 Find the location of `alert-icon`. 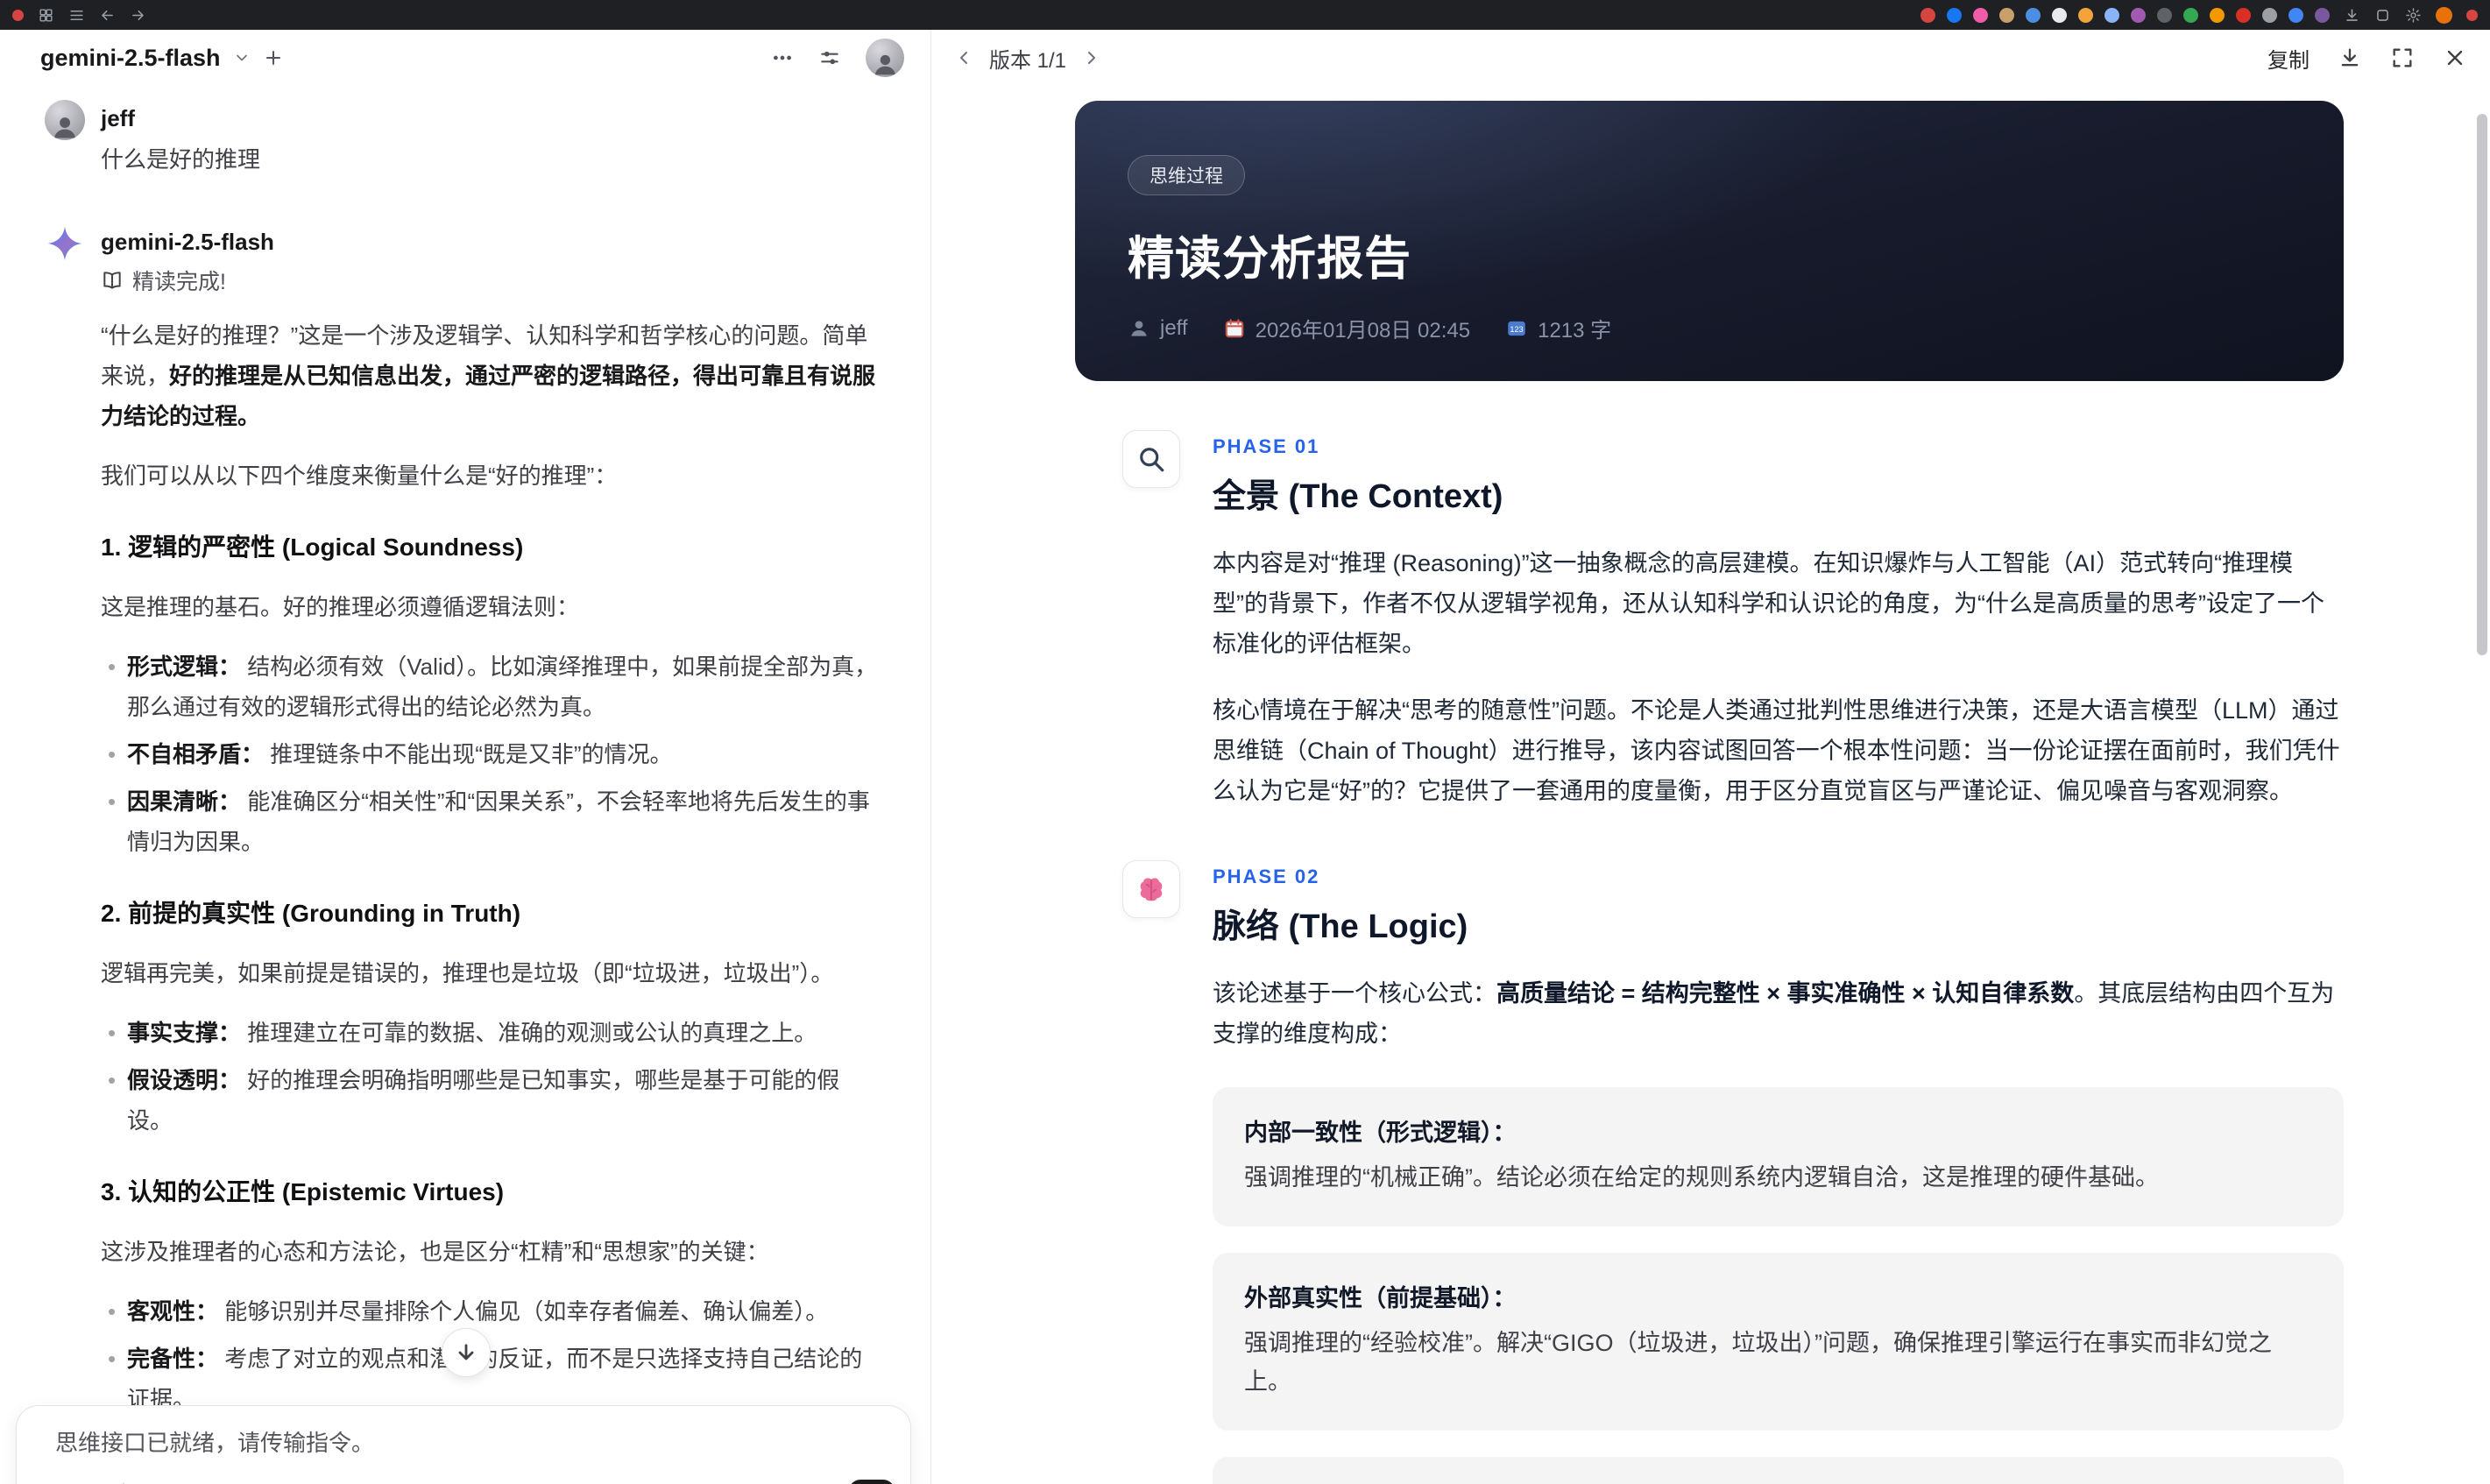

alert-icon is located at coordinates (2472, 15).